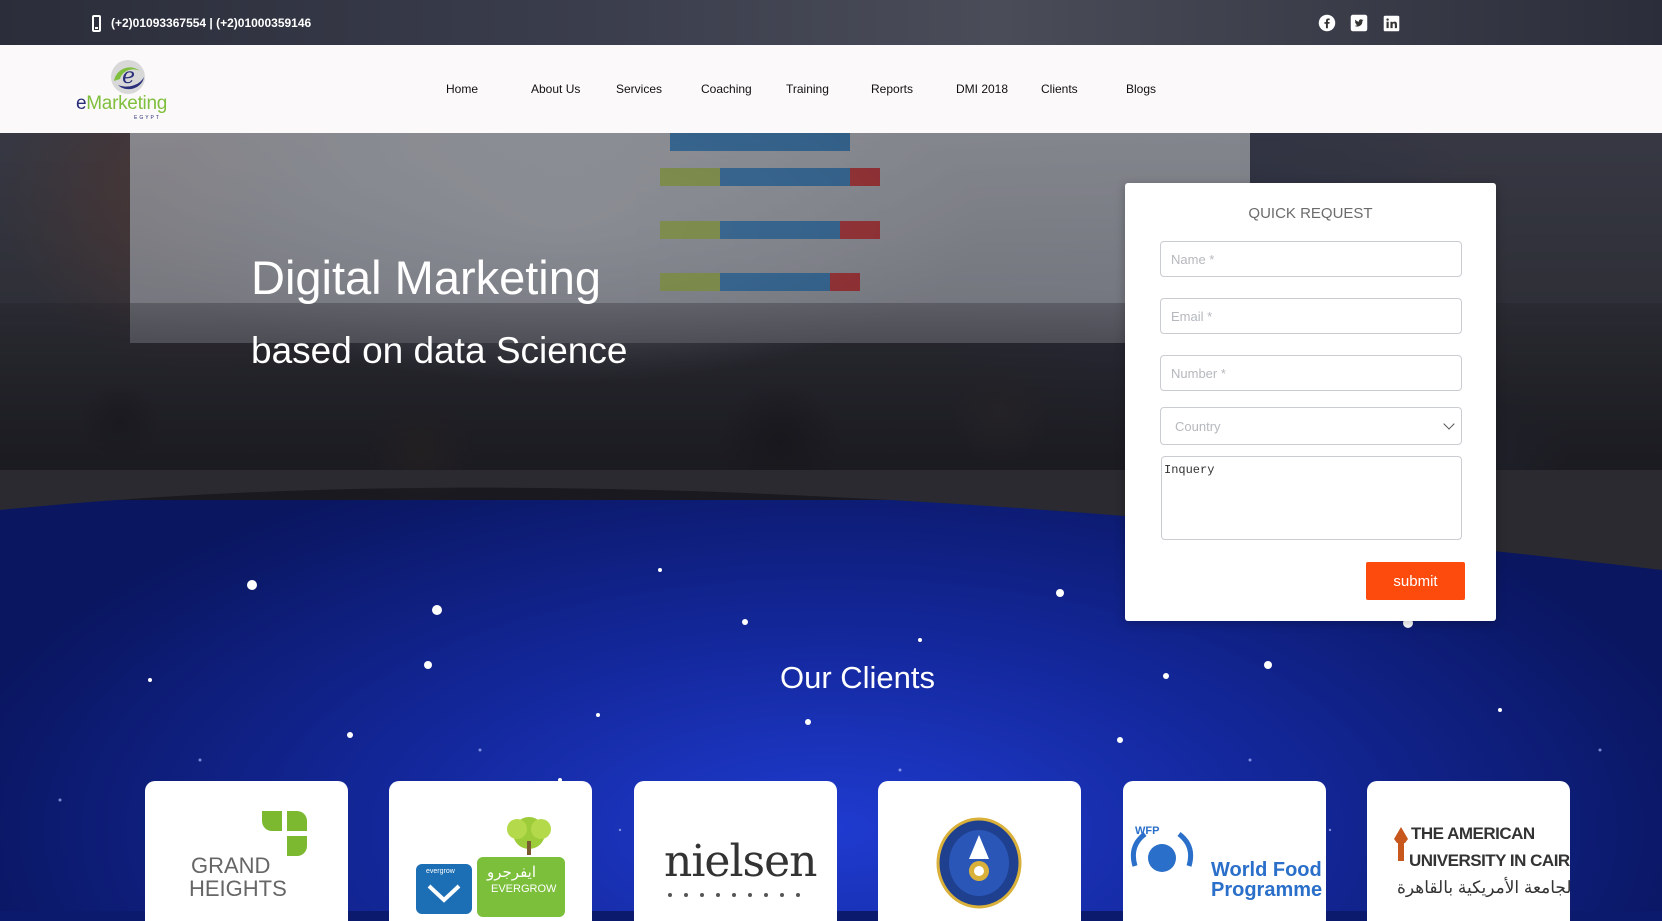  Describe the element at coordinates (96, 23) in the screenshot. I see `mobile-phone-icon` at that location.